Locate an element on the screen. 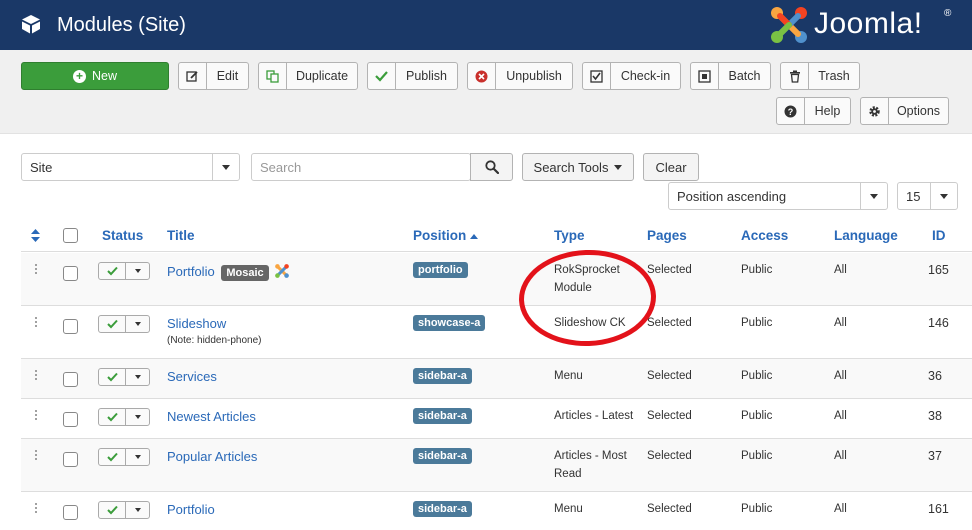  plus-circle-icon: + is located at coordinates (79, 76).